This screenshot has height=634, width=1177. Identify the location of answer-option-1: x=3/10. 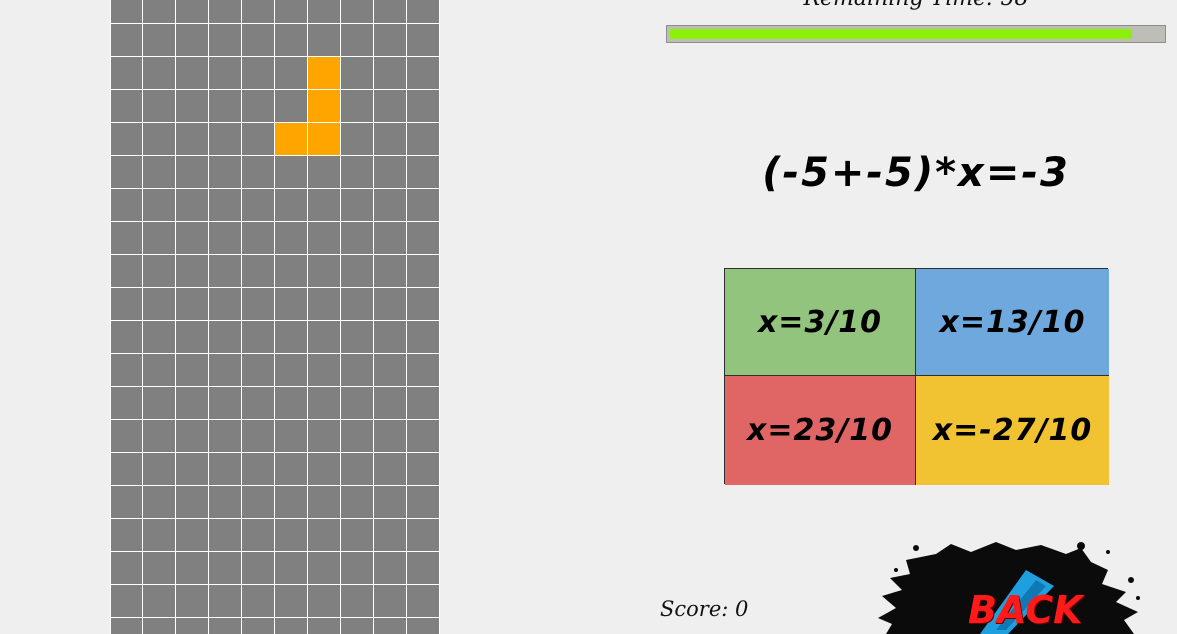
(820, 322).